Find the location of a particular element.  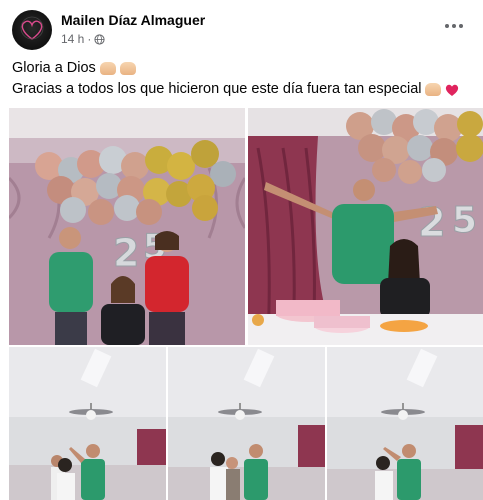

globe-icon is located at coordinates (99, 39).